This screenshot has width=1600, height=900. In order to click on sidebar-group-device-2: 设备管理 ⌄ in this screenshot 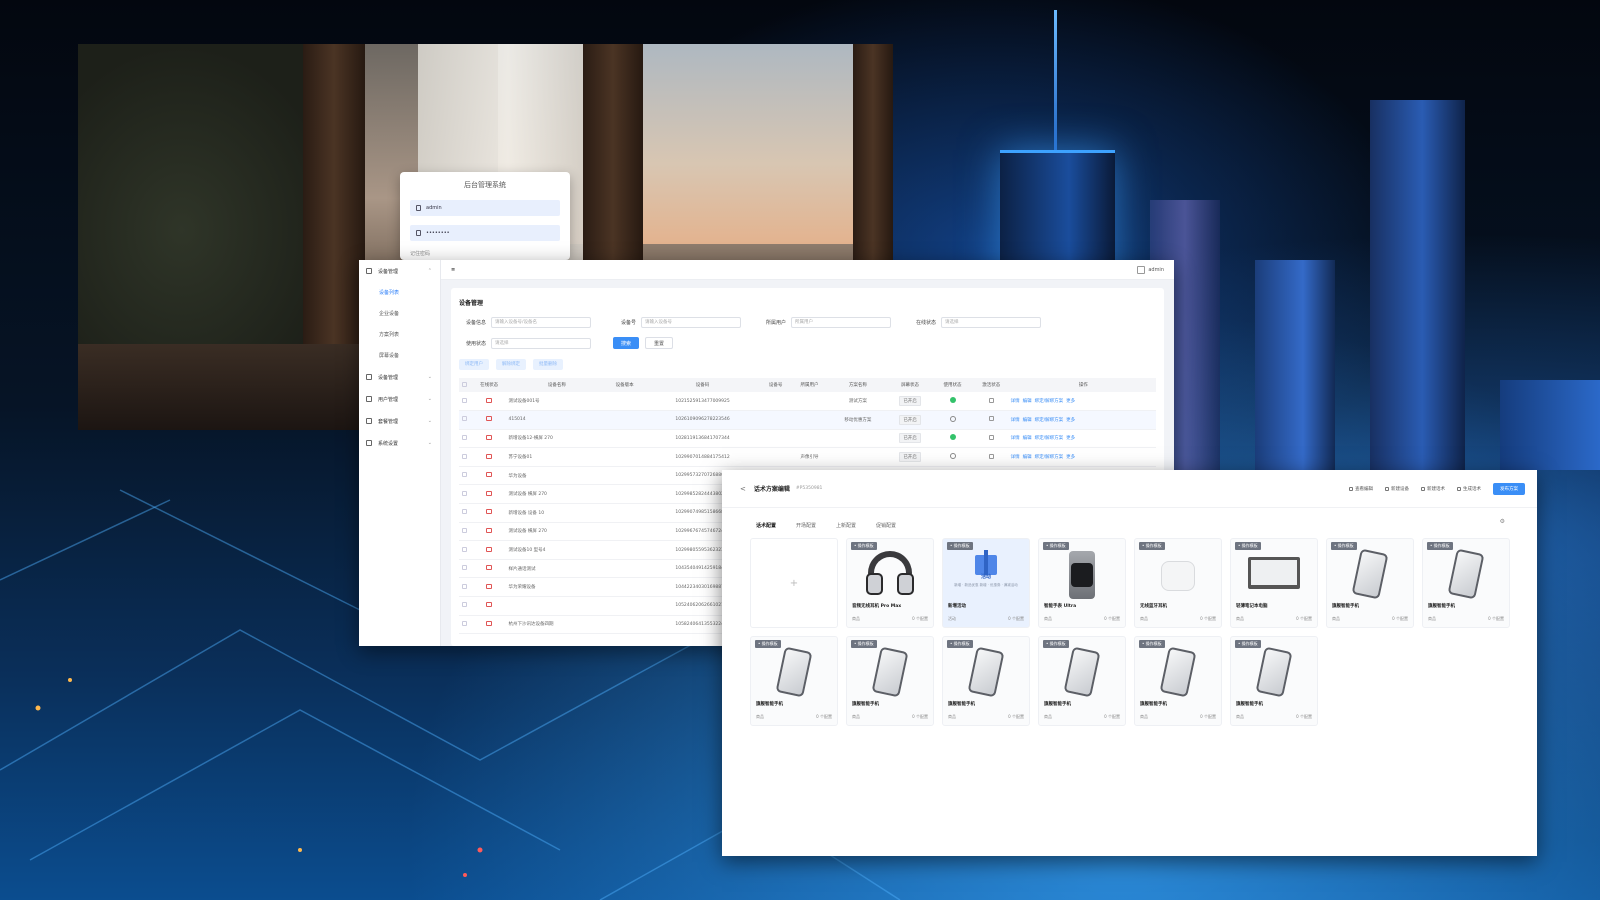, I will do `click(399, 377)`.